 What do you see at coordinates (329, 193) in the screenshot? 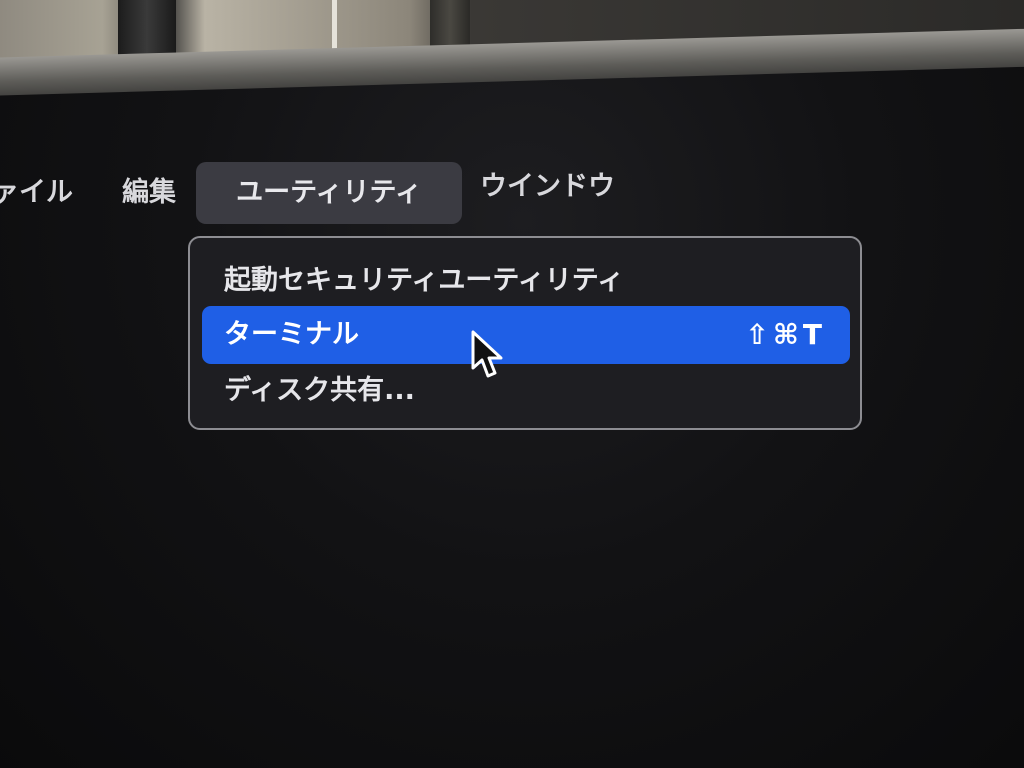
I see `menu-utilities: ユーティリティ` at bounding box center [329, 193].